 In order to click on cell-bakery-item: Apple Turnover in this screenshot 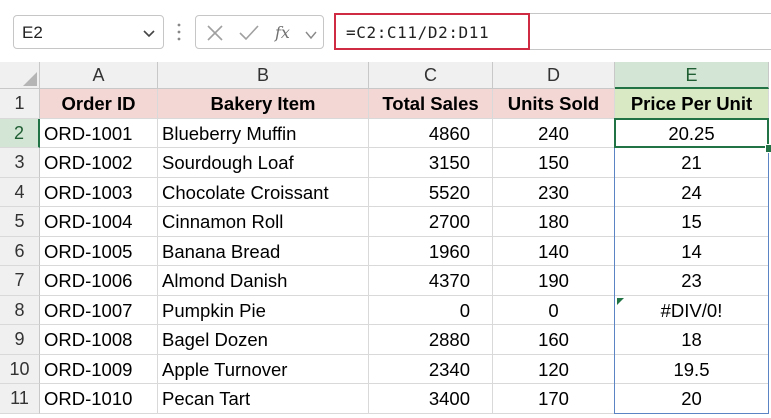, I will do `click(263, 369)`.